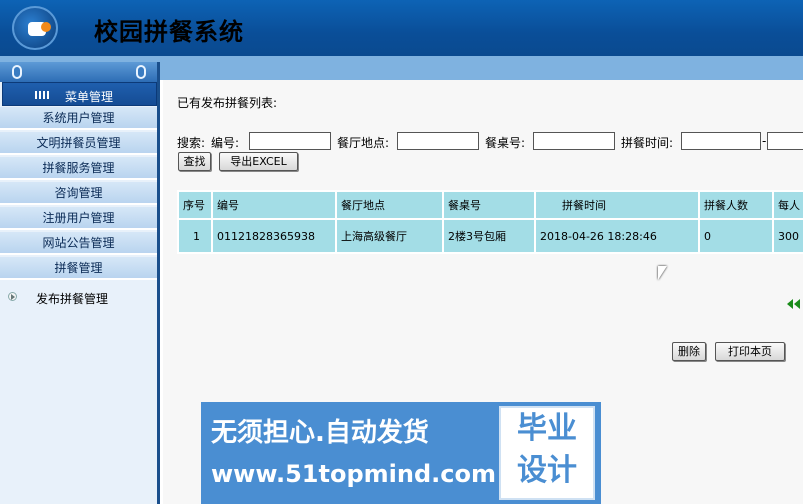 This screenshot has width=803, height=504. What do you see at coordinates (574, 141) in the screenshot?
I see `table-no-input` at bounding box center [574, 141].